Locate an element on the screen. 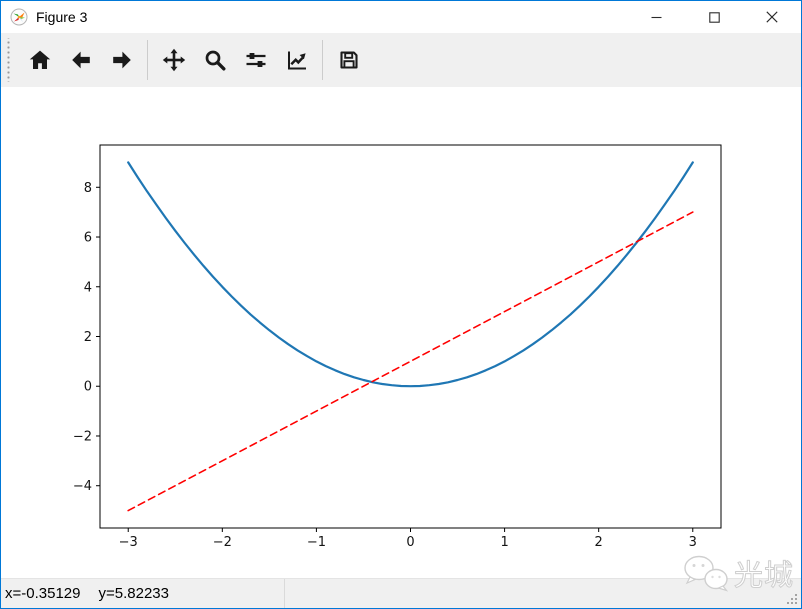 The height and width of the screenshot is (609, 802). back-button is located at coordinates (80, 60).